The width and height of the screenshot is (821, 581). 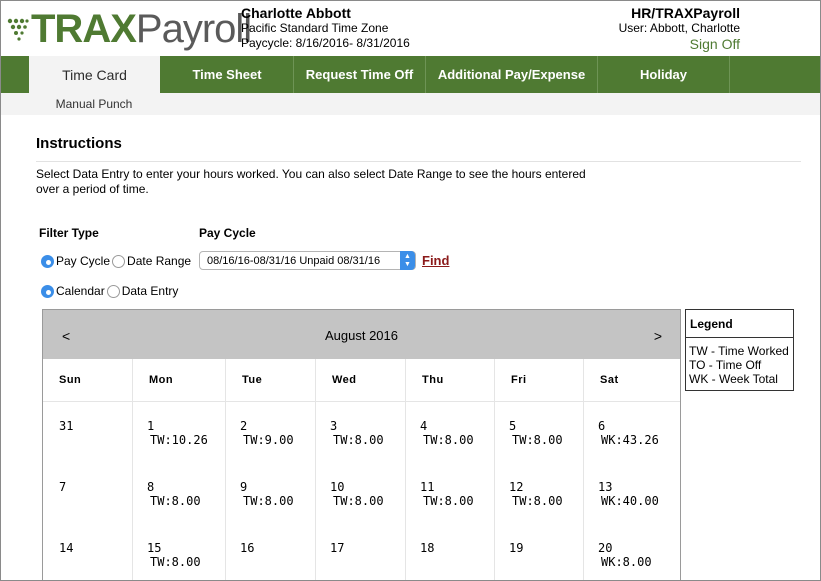 What do you see at coordinates (63, 487) in the screenshot?
I see `calendar-day-number: 7` at bounding box center [63, 487].